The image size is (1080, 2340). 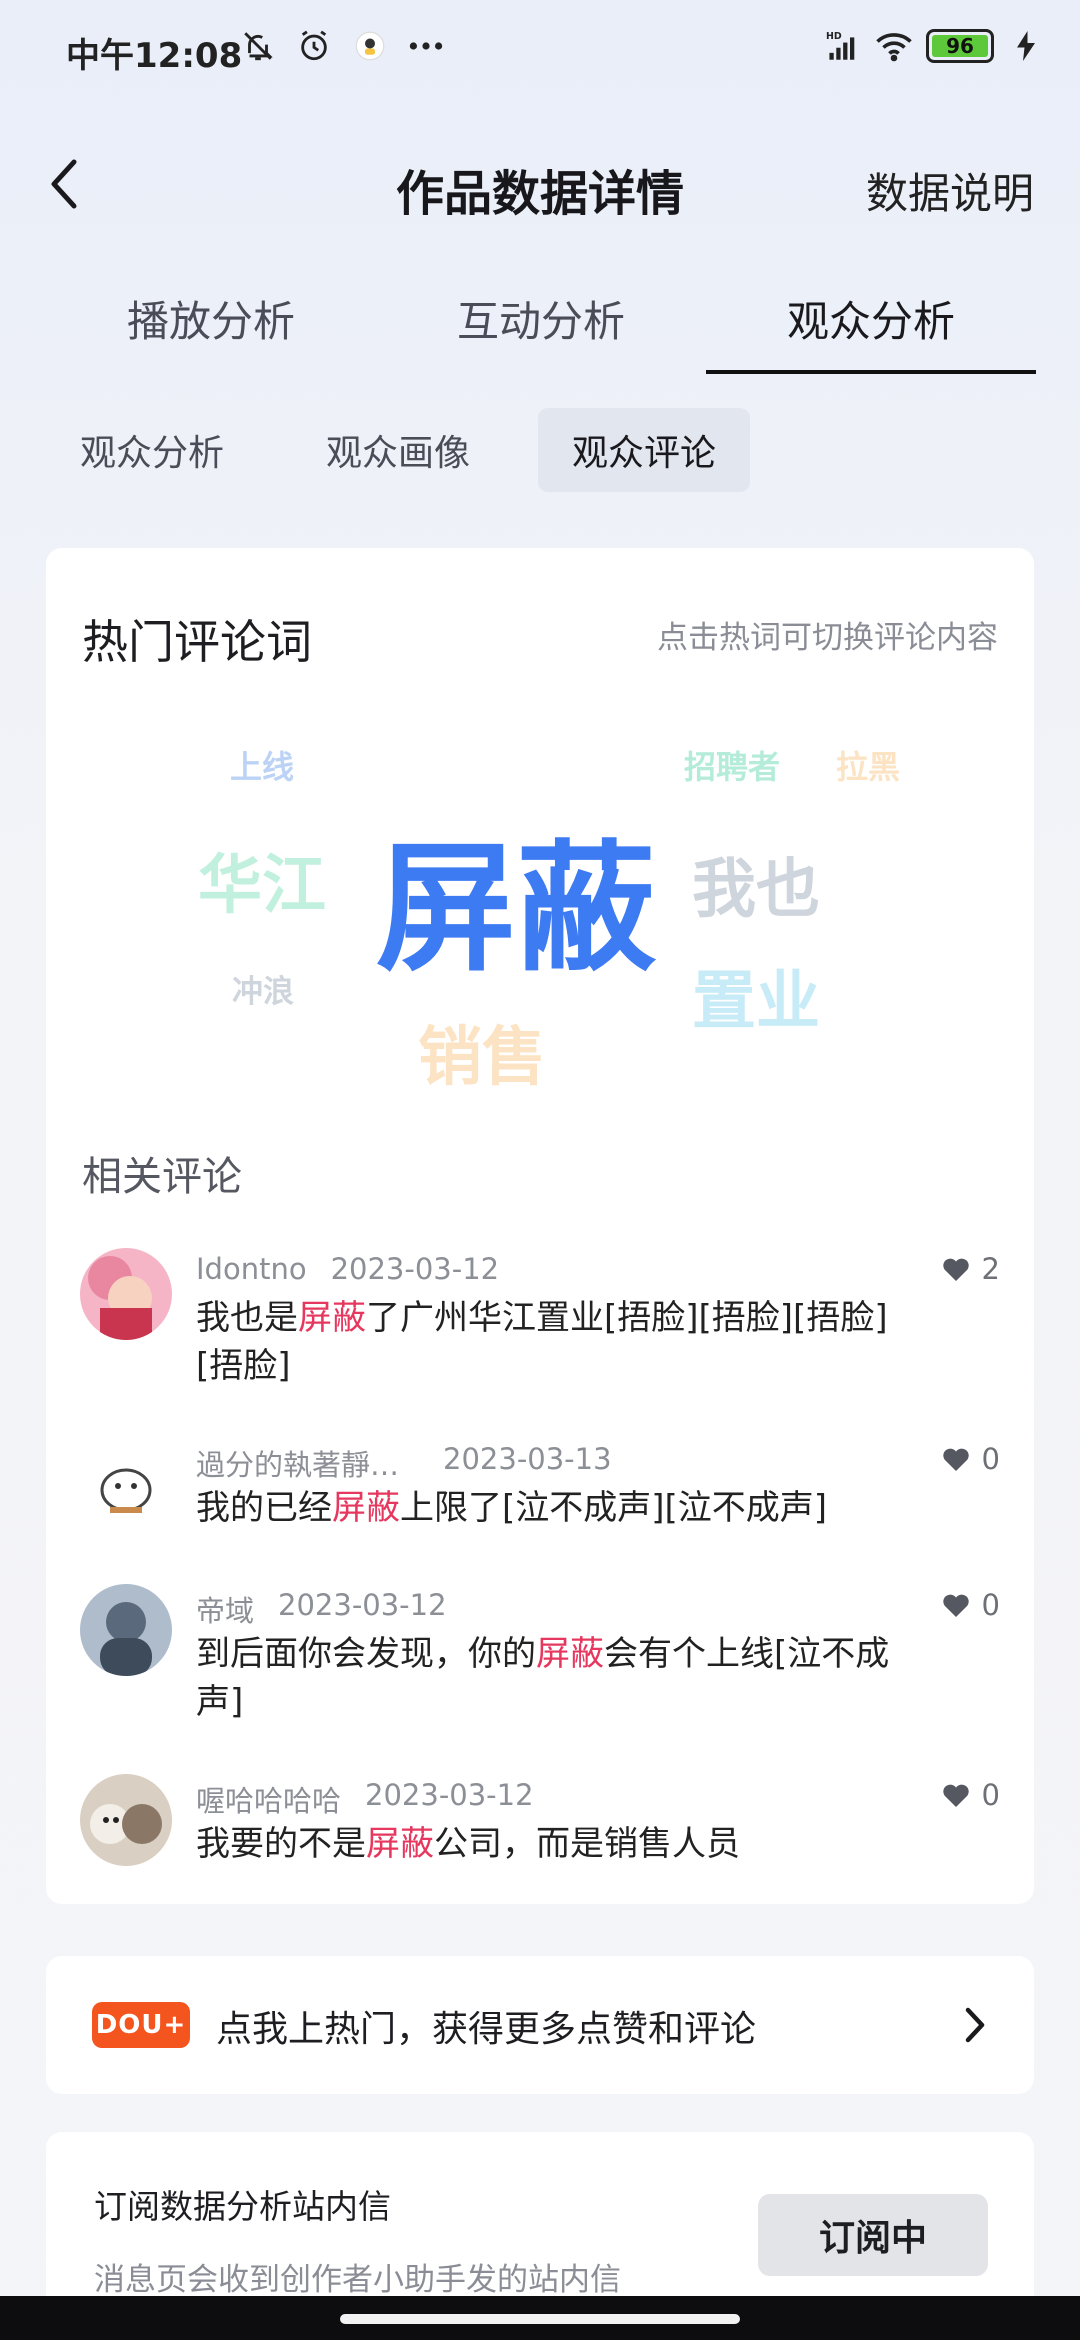 I want to click on comment-text: 到后面你会发现，你的屏蔽会有个上线[泣不成声], so click(x=543, y=1678).